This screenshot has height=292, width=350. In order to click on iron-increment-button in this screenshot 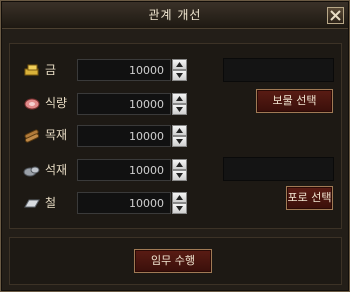, I will do `click(179, 197)`.